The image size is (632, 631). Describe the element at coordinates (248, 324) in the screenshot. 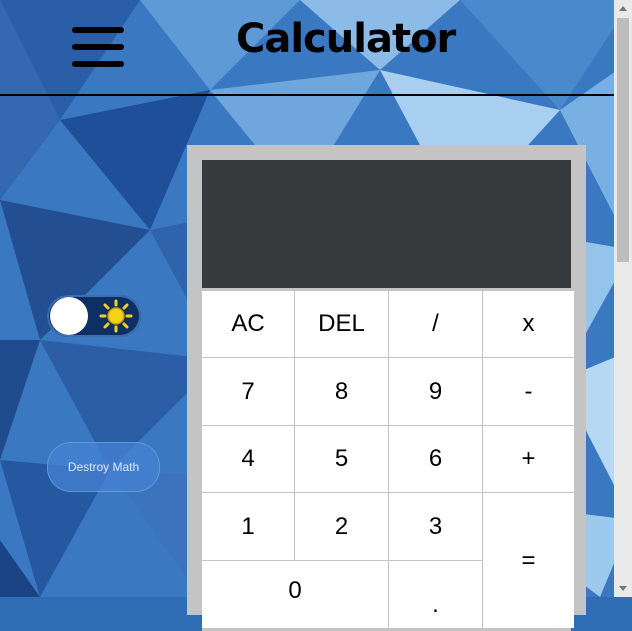

I see `key-ac: AC` at that location.